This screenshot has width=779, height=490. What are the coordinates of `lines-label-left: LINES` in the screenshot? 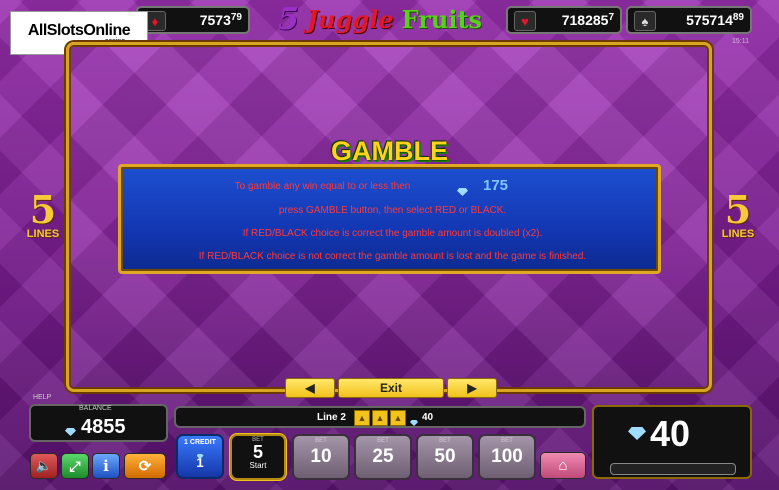 It's located at (43, 234).